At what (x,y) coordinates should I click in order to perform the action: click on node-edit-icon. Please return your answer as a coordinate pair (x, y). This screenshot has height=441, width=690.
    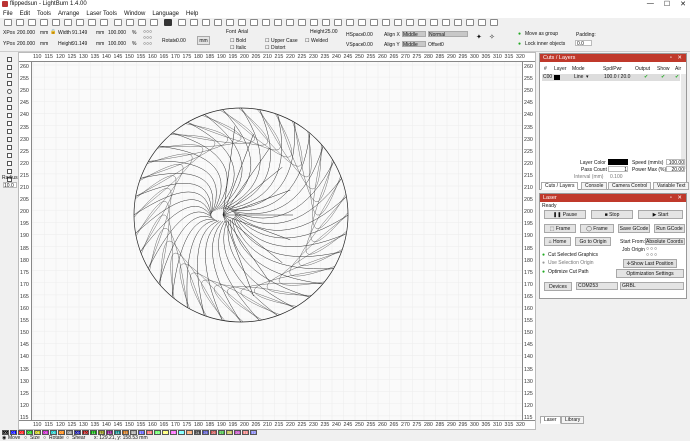
    Looking at the image, I should click on (494, 22).